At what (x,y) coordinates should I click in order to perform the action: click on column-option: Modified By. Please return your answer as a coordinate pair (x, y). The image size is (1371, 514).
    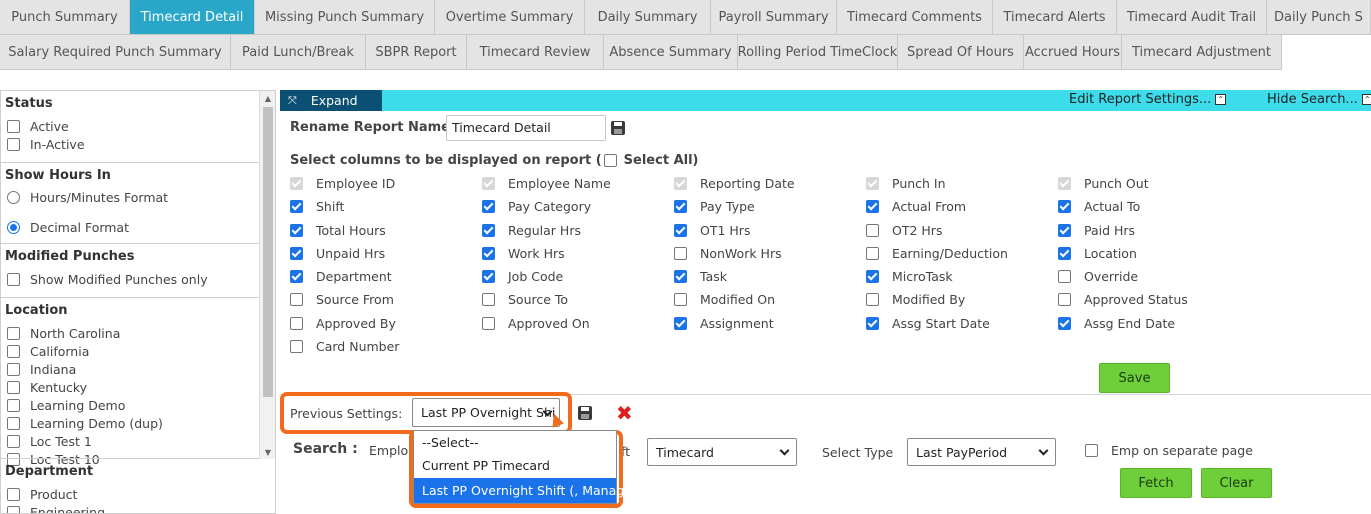
    Looking at the image, I should click on (915, 299).